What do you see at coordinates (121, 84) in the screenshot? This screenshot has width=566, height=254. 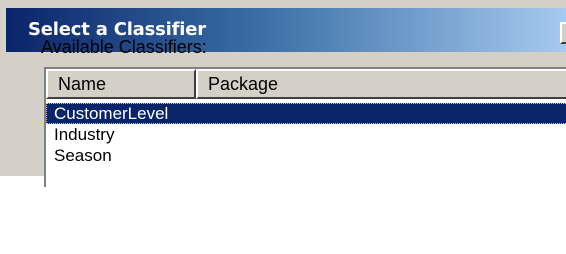 I see `column-header-name: Name` at bounding box center [121, 84].